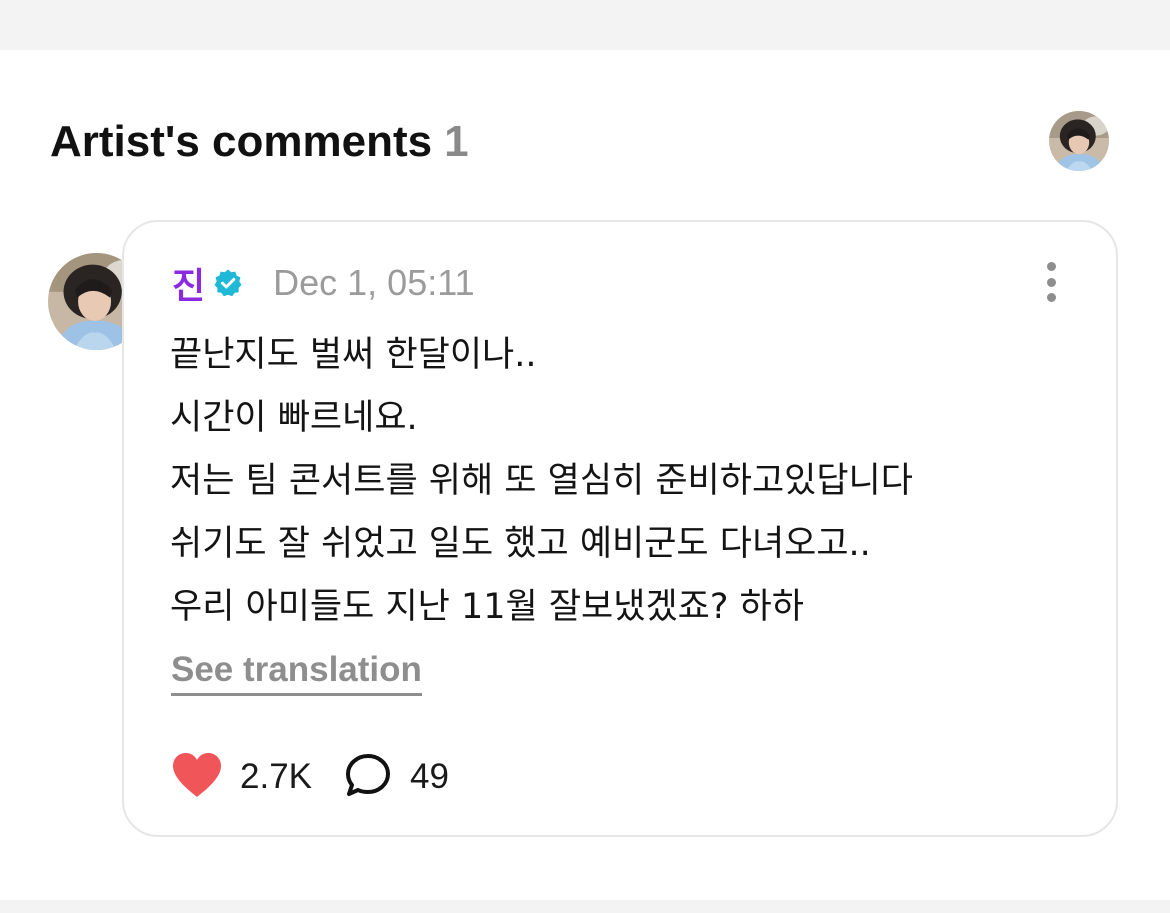 The image size is (1170, 913). What do you see at coordinates (520, 544) in the screenshot?
I see `comment-line: 쉬기도 잘 쉬었고 일도 했고 예비군도 다녀오고..` at bounding box center [520, 544].